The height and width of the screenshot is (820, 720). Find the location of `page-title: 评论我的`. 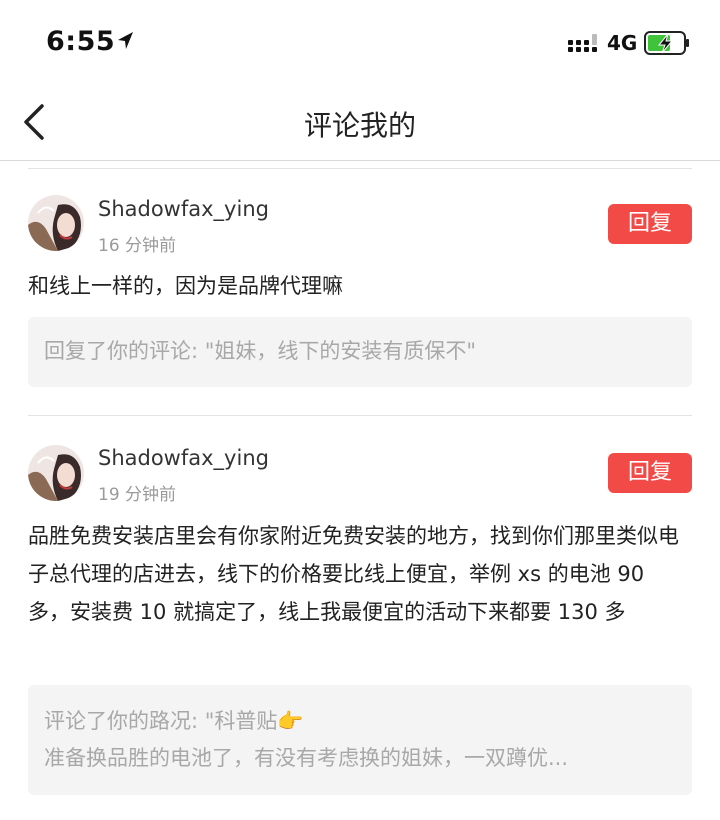

page-title: 评论我的 is located at coordinates (359, 125).